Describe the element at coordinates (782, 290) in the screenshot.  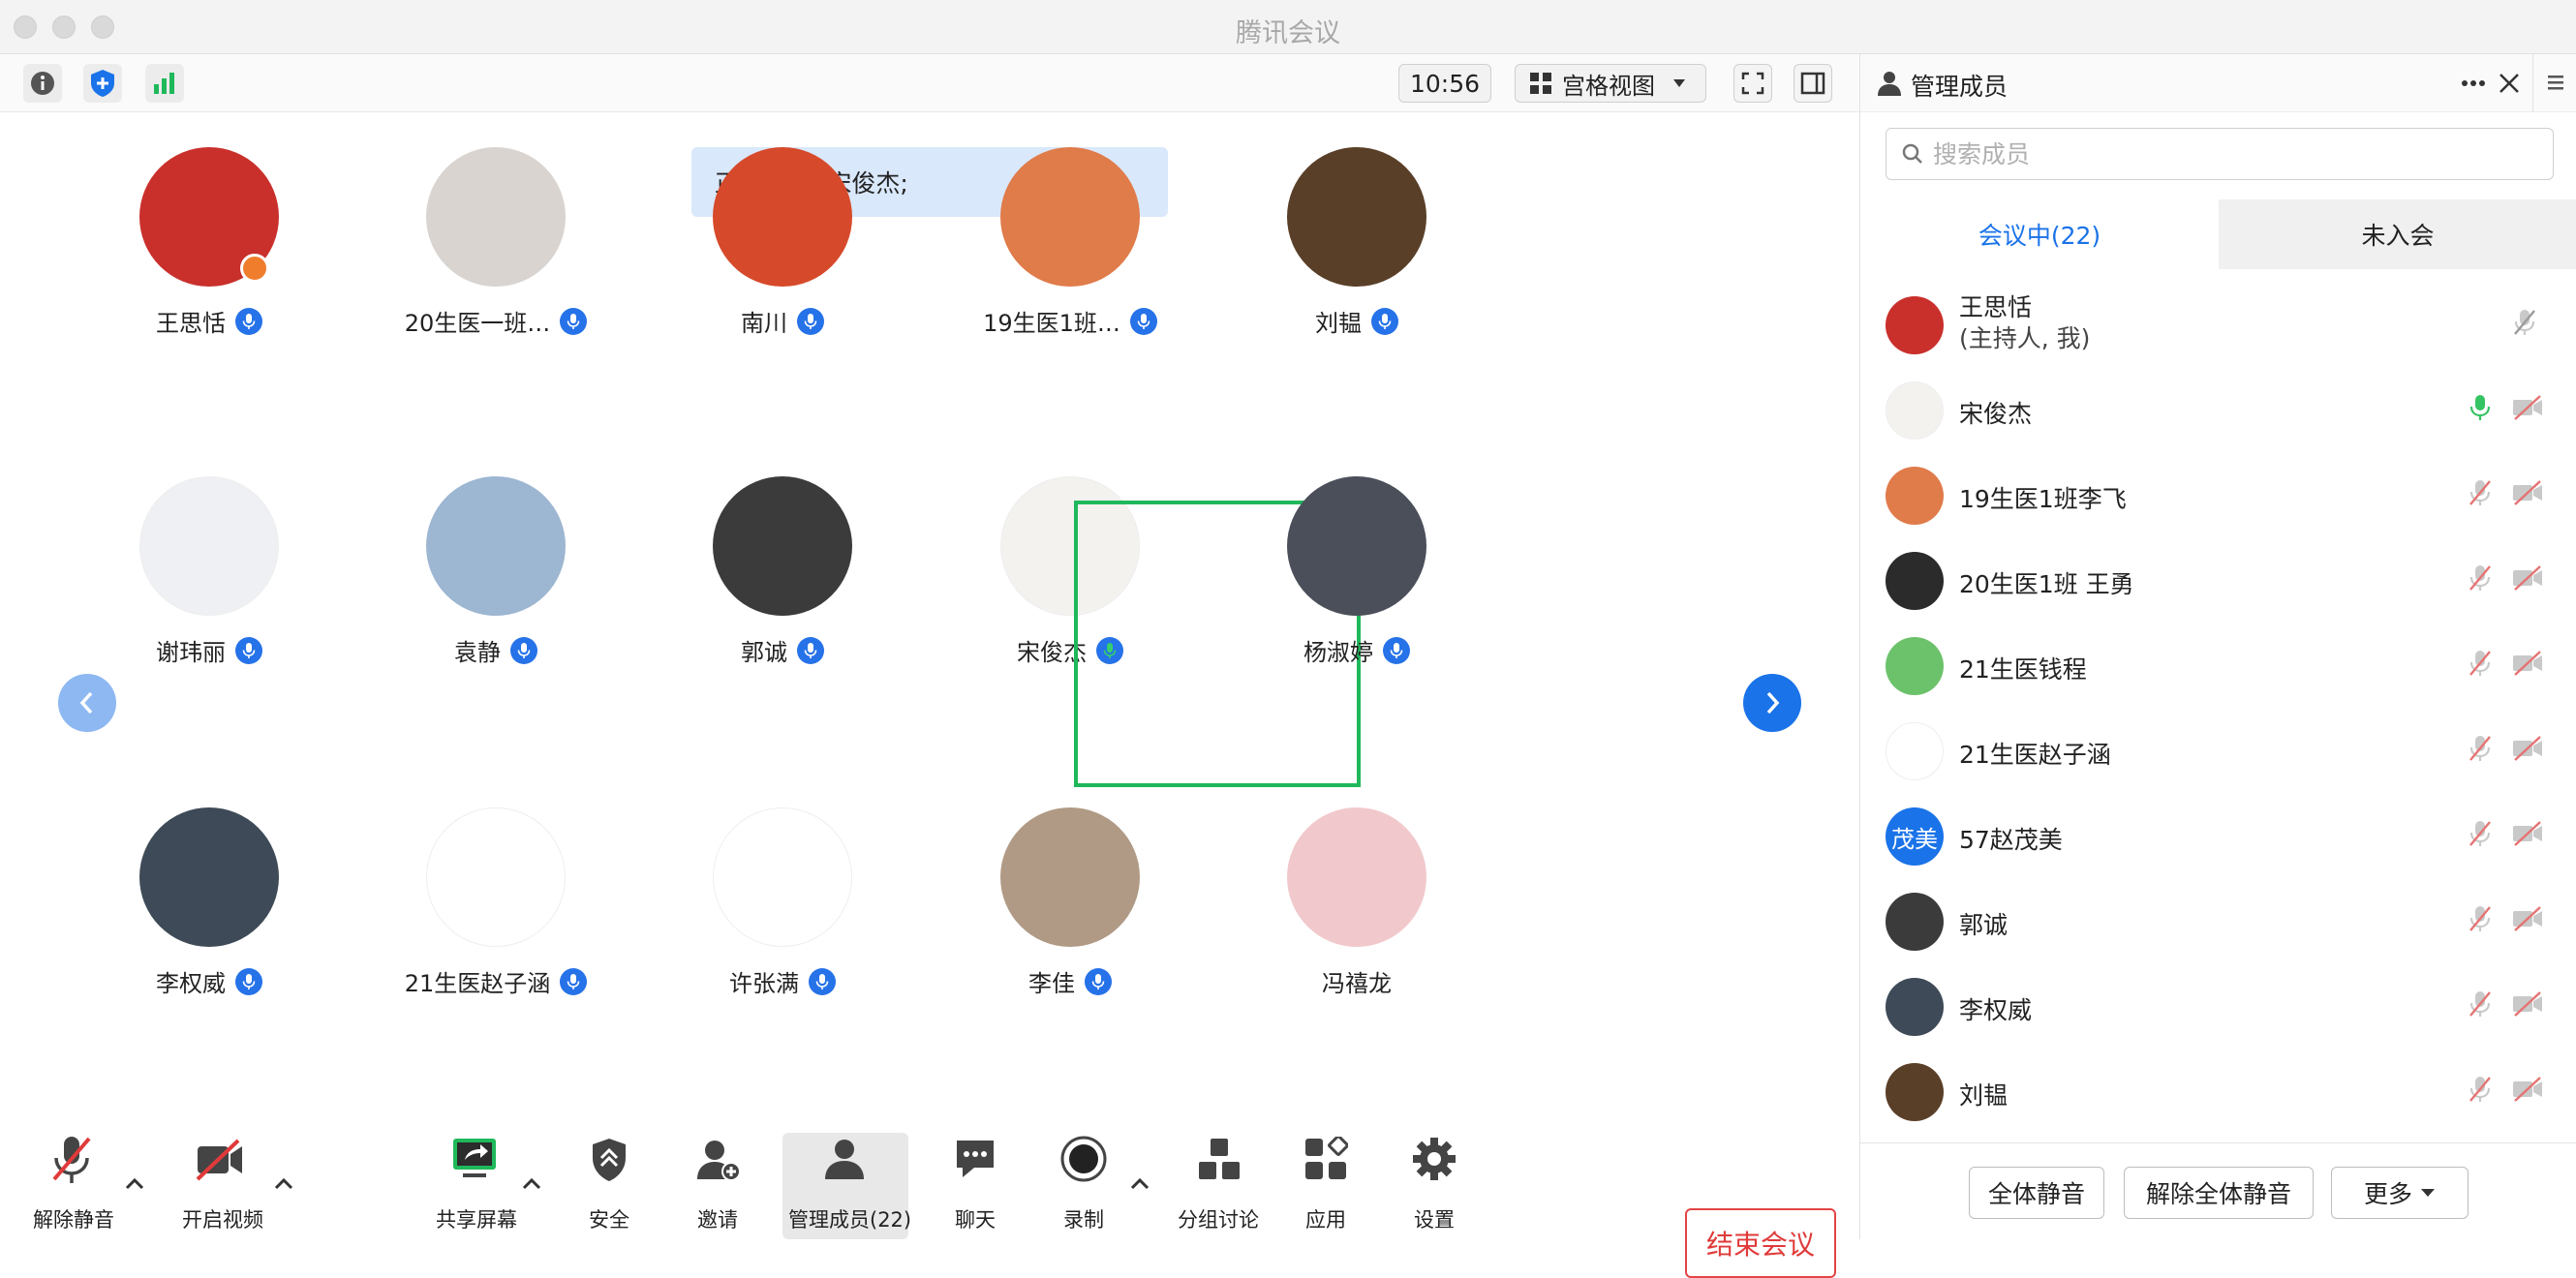
I see `participant-tile: 南川` at that location.